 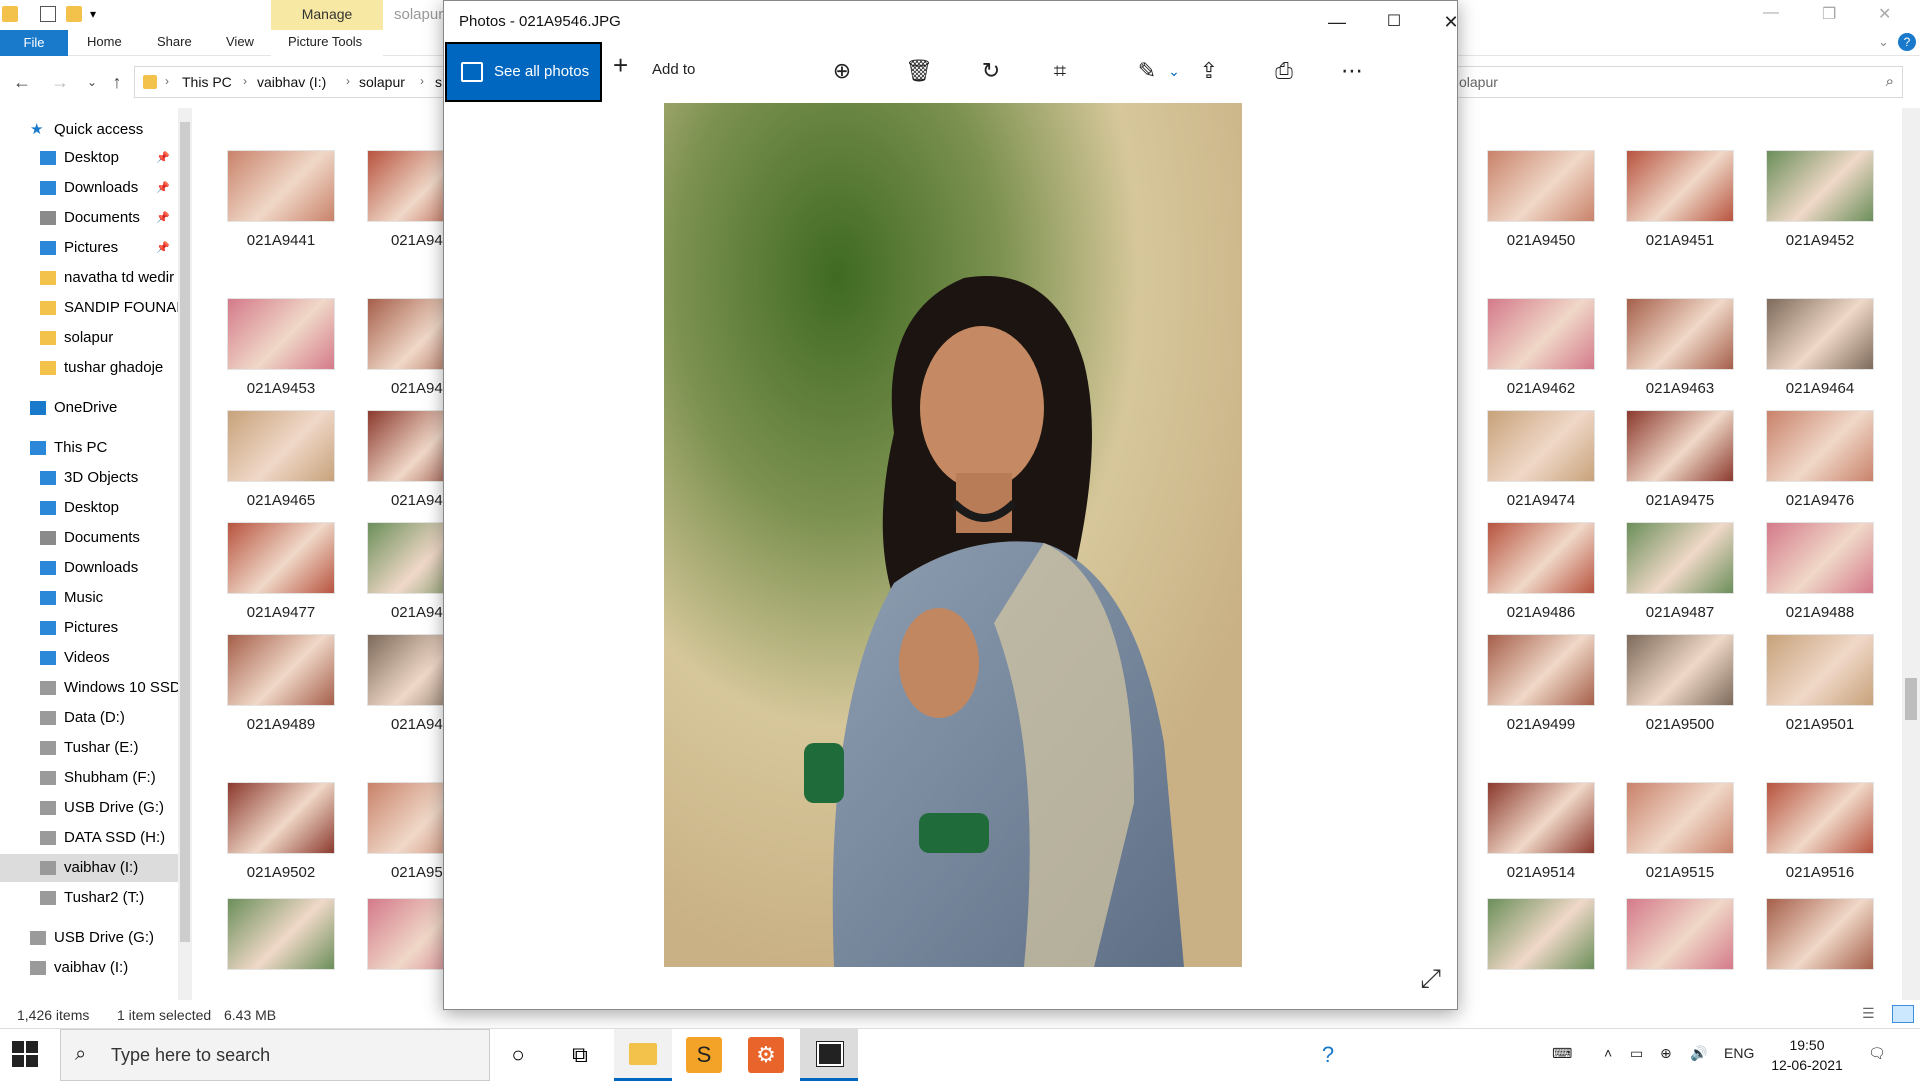 What do you see at coordinates (1328, 1055) in the screenshot?
I see `get-help-icon: ?` at bounding box center [1328, 1055].